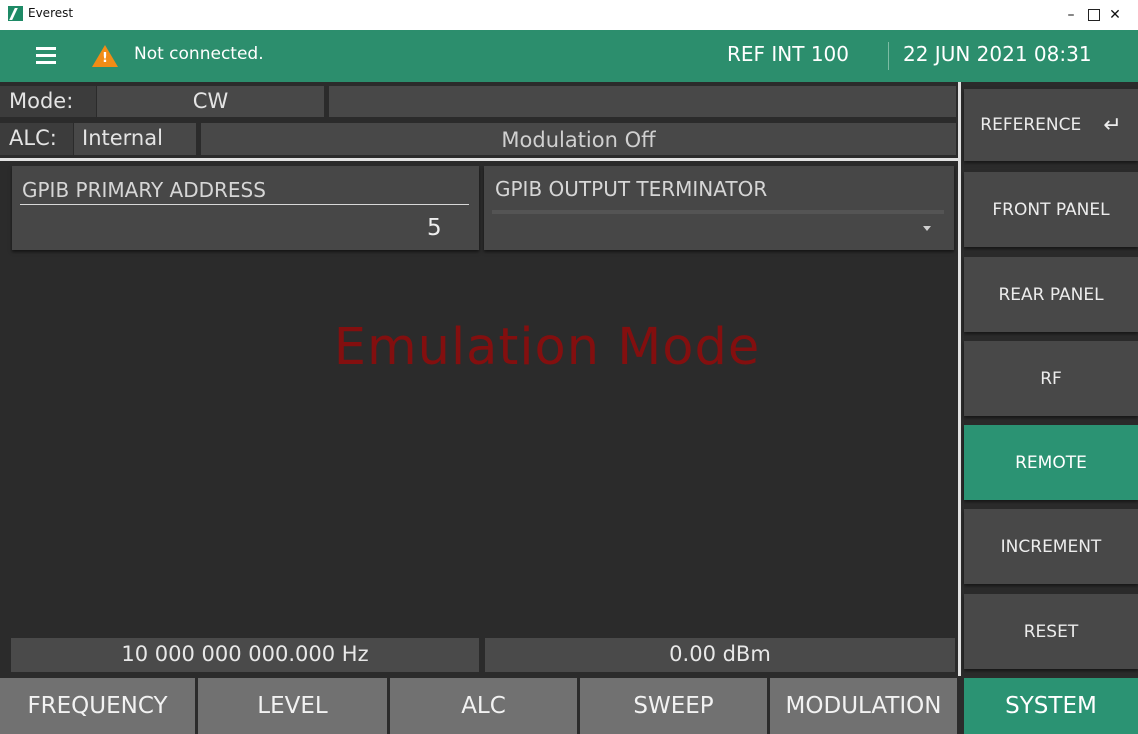 The image size is (1138, 734). What do you see at coordinates (569, 15) in the screenshot?
I see `window-title-bar: Everest – ✕` at bounding box center [569, 15].